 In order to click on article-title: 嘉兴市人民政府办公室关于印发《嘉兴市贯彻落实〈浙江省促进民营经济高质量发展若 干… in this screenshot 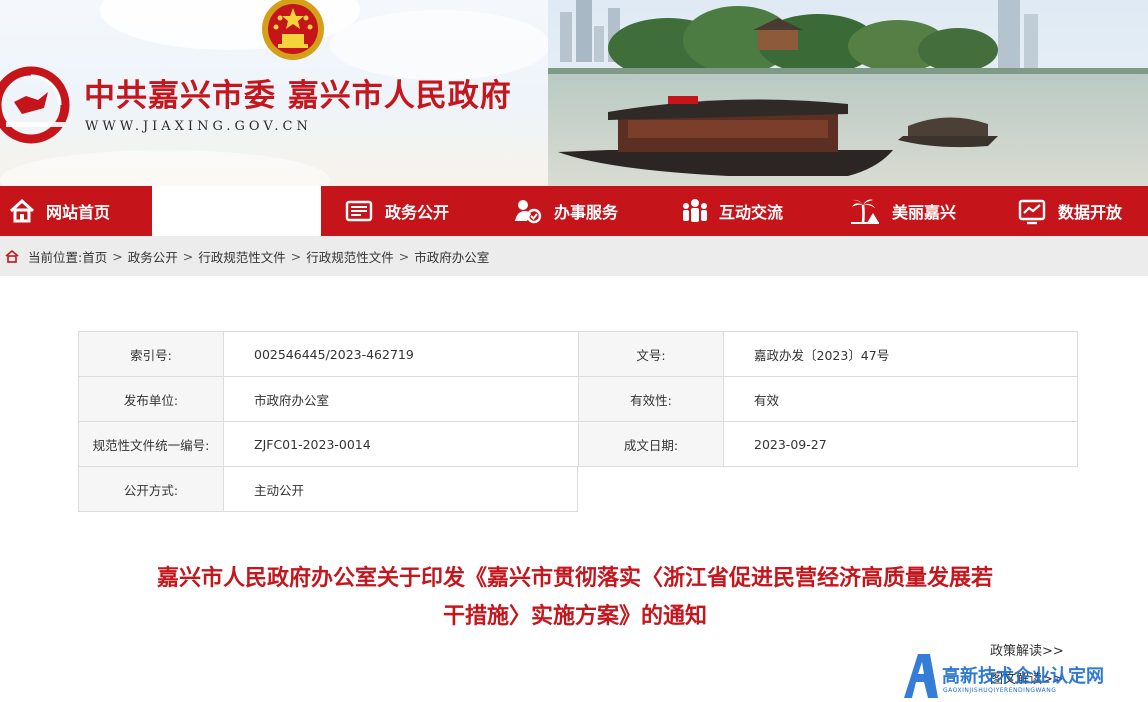, I will do `click(575, 598)`.